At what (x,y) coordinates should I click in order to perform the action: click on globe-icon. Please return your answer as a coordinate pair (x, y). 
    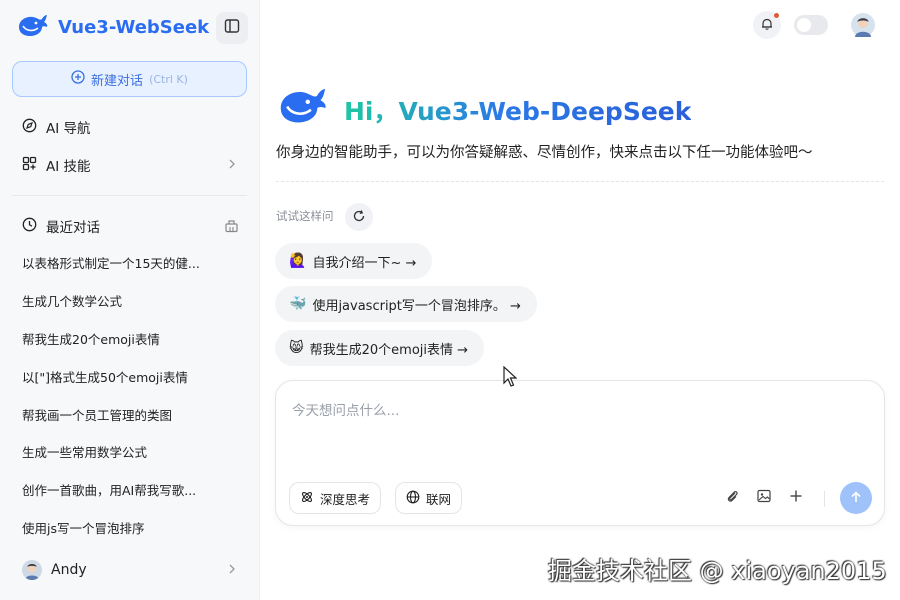
    Looking at the image, I should click on (413, 498).